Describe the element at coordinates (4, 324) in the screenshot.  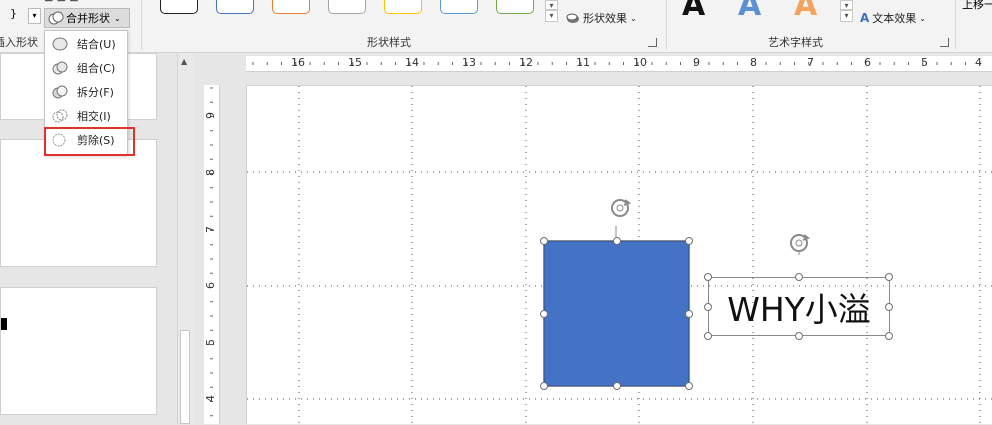
I see `thumbnail-shape` at that location.